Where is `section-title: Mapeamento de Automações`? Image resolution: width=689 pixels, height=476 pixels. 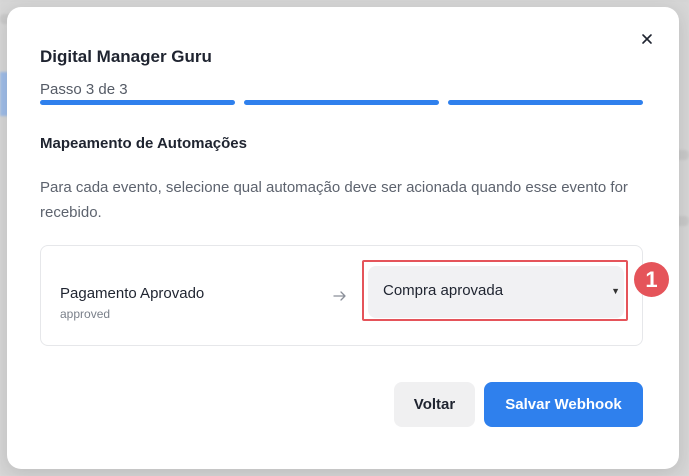 section-title: Mapeamento de Automações is located at coordinates (143, 143).